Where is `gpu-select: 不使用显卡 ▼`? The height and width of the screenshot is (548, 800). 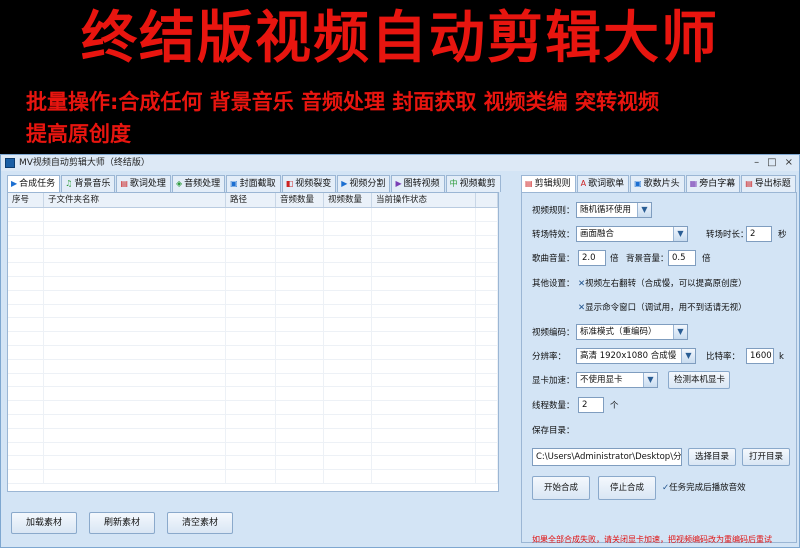
gpu-select: 不使用显卡 ▼ is located at coordinates (617, 380).